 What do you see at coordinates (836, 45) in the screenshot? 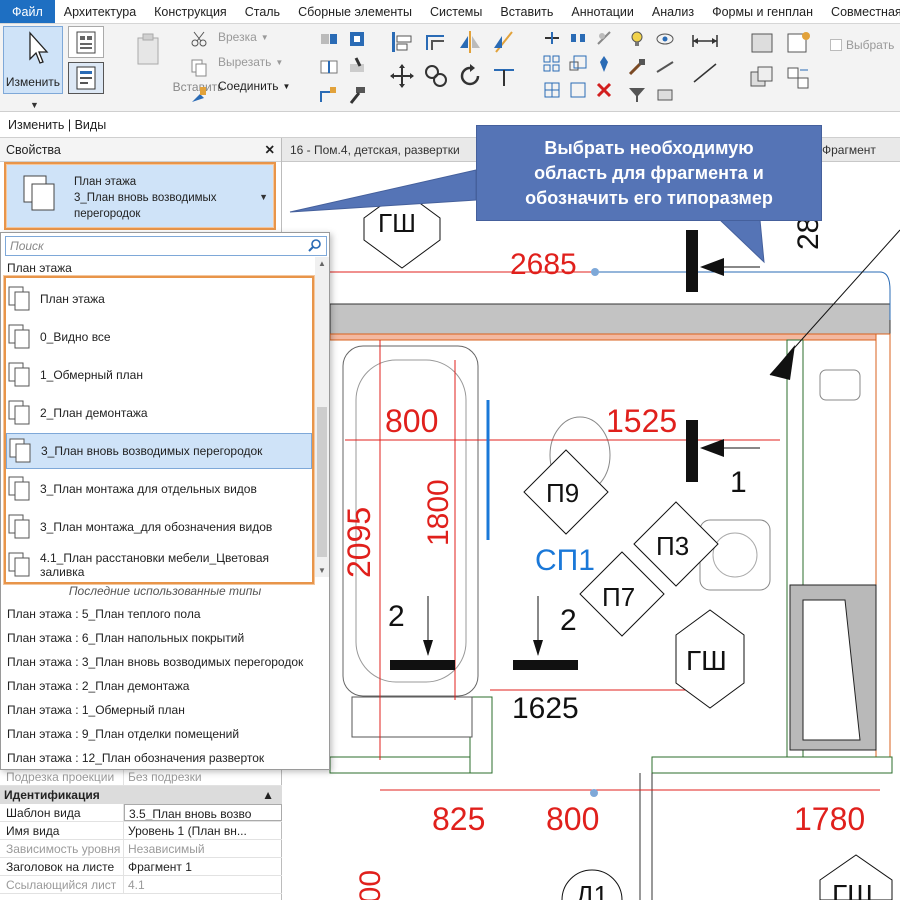
I see `select-checkbox-box` at bounding box center [836, 45].